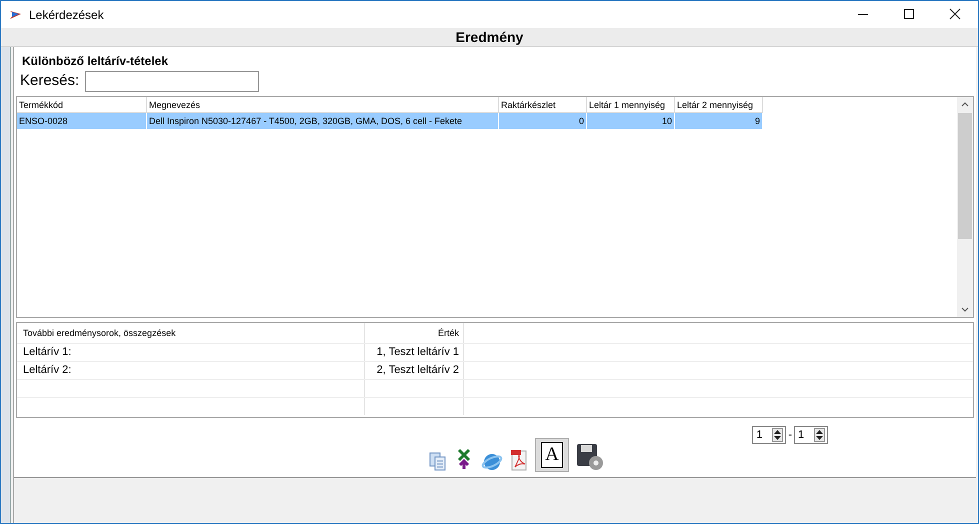 The height and width of the screenshot is (524, 979). Describe the element at coordinates (417, 352) in the screenshot. I see `summary-value: 1, Teszt leltárív 1` at that location.